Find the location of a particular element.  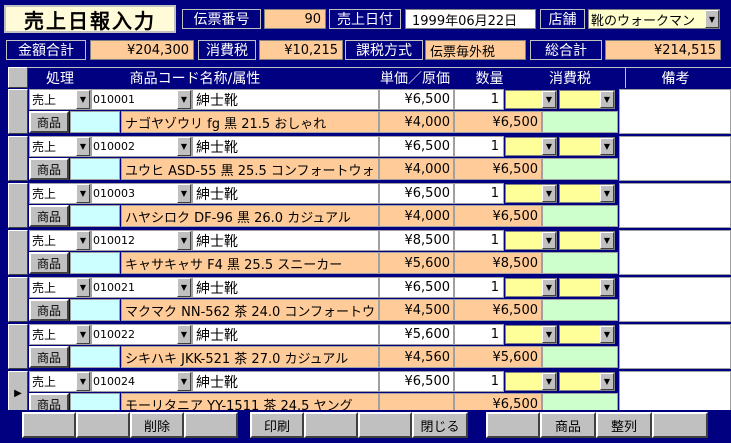

product-code-select: 010012 ▼ is located at coordinates (141, 240).